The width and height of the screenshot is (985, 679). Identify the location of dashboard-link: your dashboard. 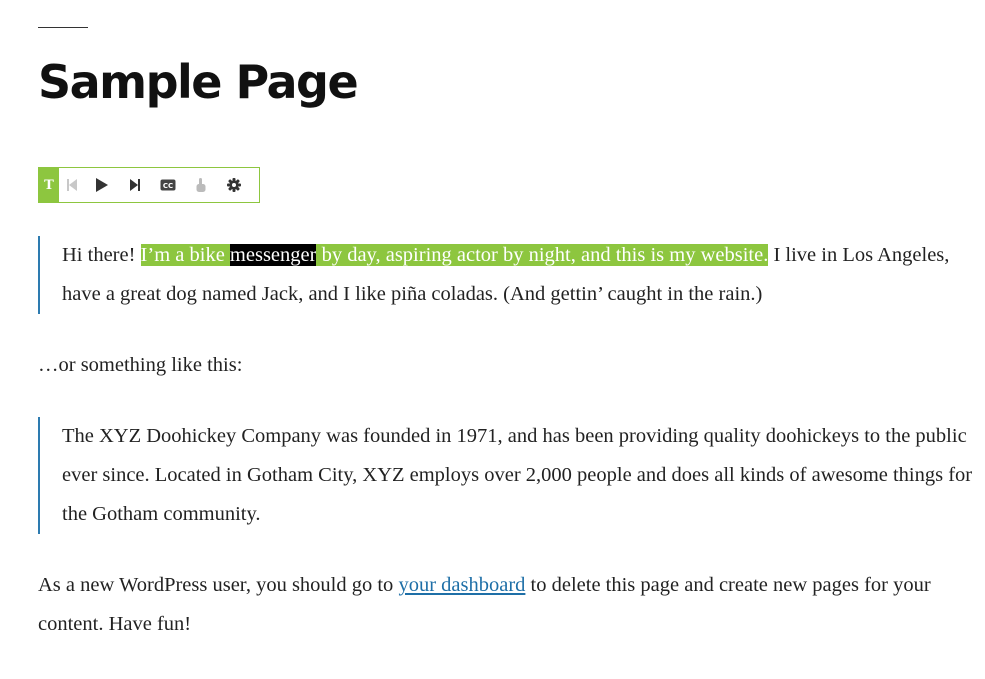
(461, 585).